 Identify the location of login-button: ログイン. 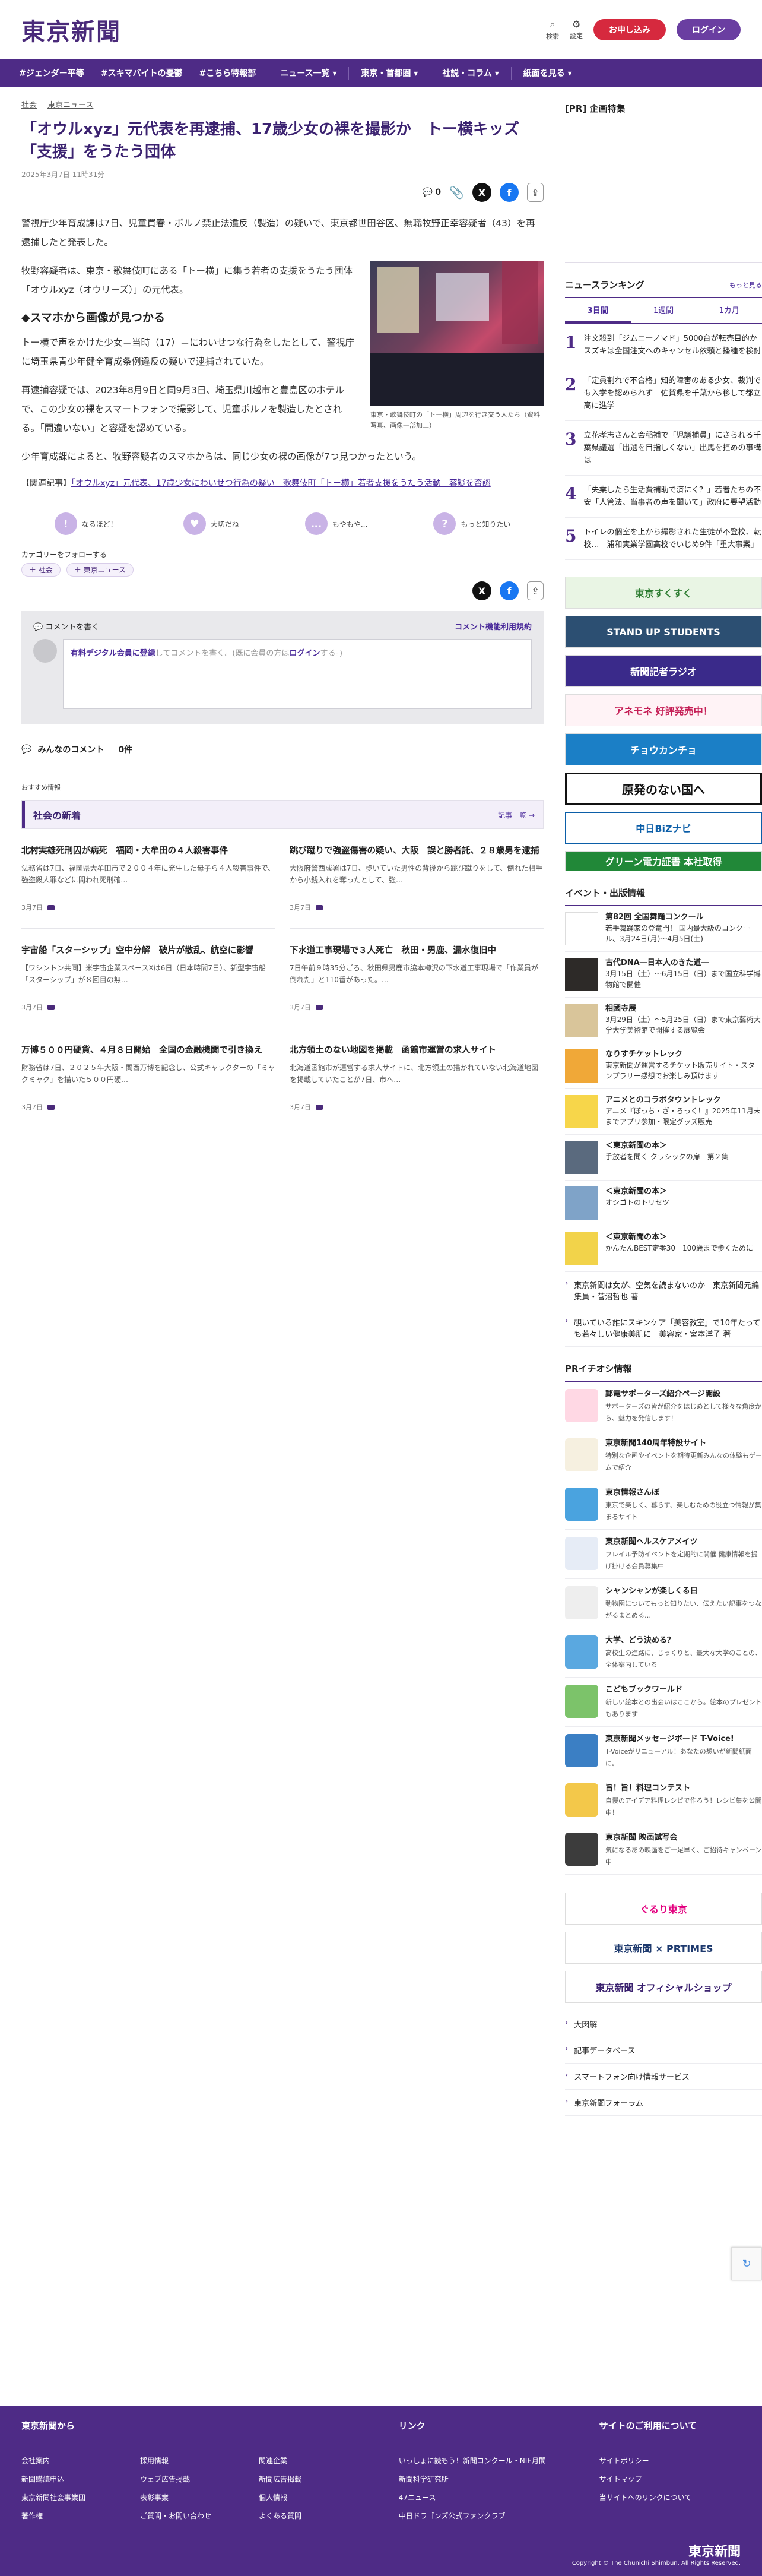
(709, 29).